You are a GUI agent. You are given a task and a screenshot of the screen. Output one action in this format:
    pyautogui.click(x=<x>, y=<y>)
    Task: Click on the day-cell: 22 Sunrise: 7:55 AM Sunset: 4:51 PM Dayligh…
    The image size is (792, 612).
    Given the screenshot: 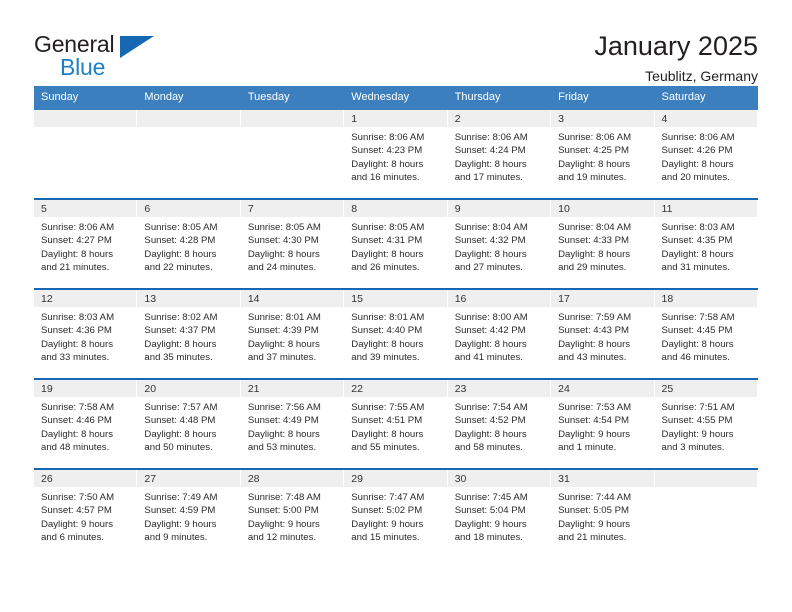 What is the action you would take?
    pyautogui.click(x=396, y=424)
    